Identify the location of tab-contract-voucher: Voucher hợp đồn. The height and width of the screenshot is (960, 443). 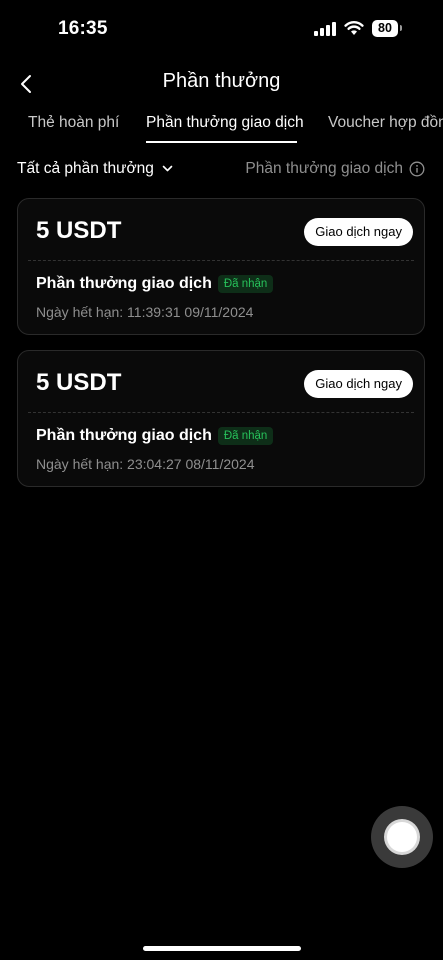
(385, 123).